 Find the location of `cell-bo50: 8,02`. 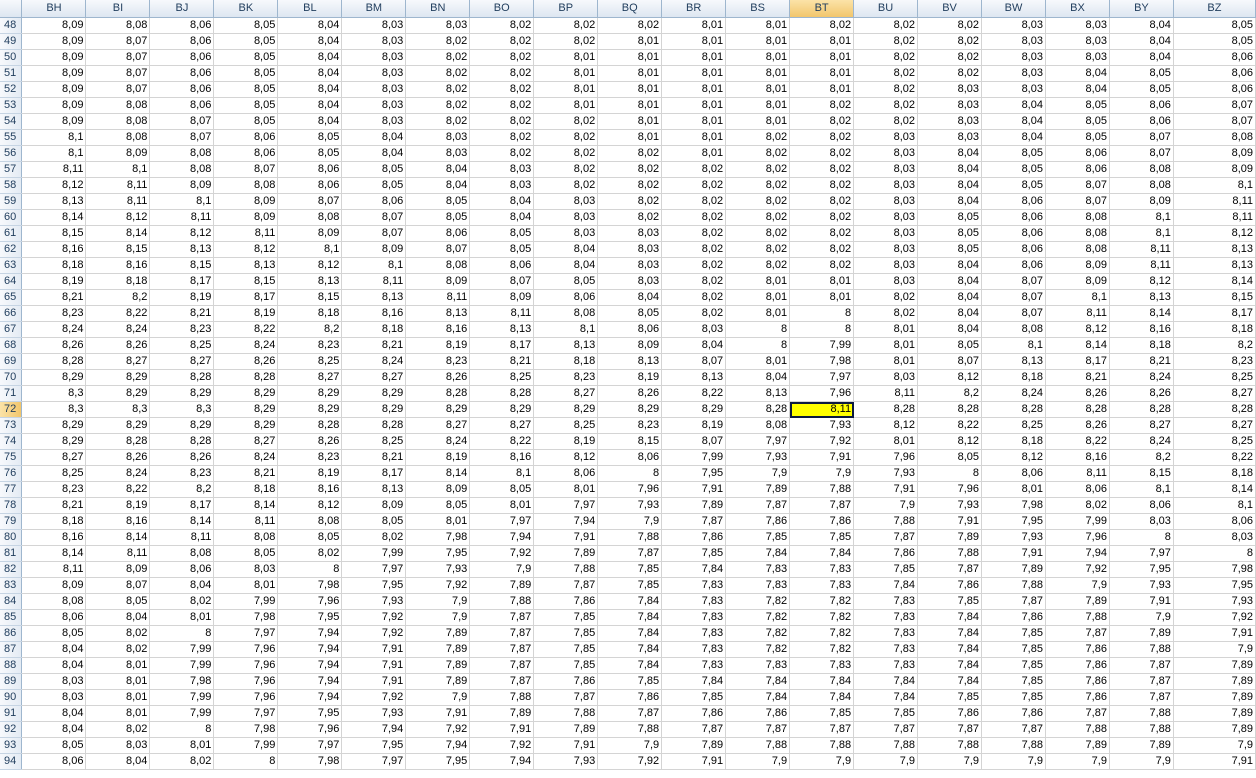

cell-bo50: 8,02 is located at coordinates (502, 57).